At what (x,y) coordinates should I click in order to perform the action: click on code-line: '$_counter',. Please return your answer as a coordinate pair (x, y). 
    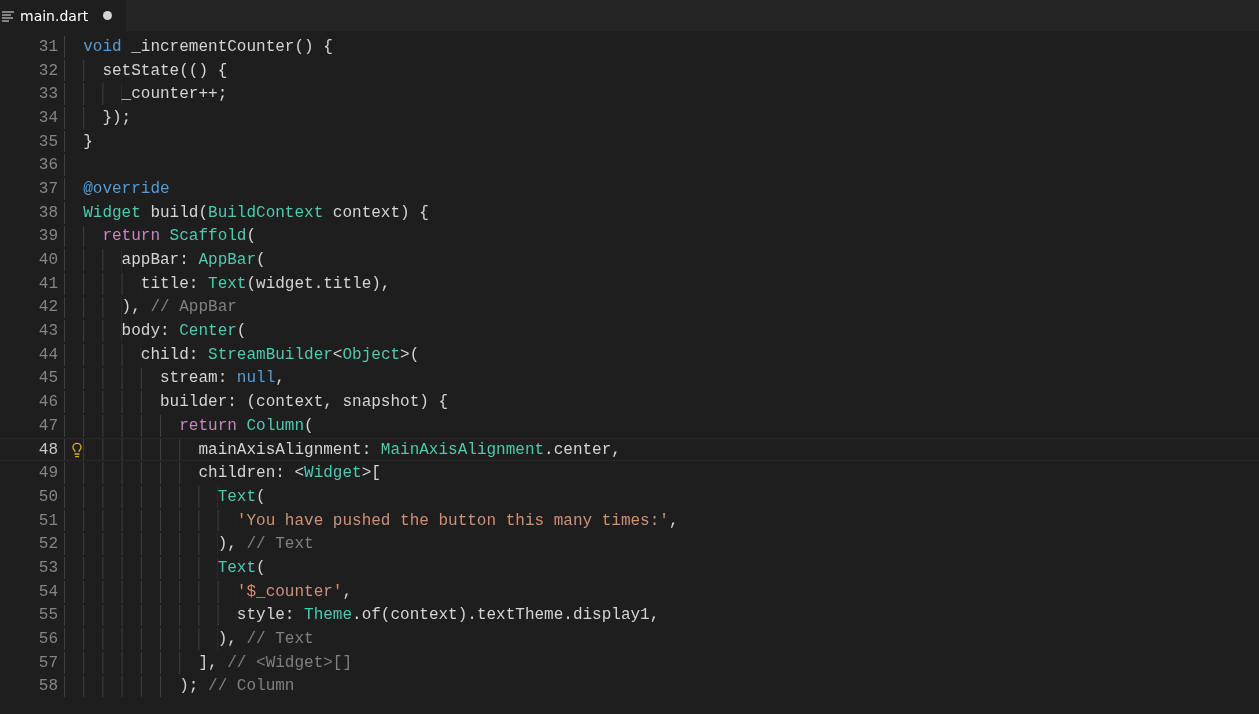
    Looking at the image, I should click on (294, 591).